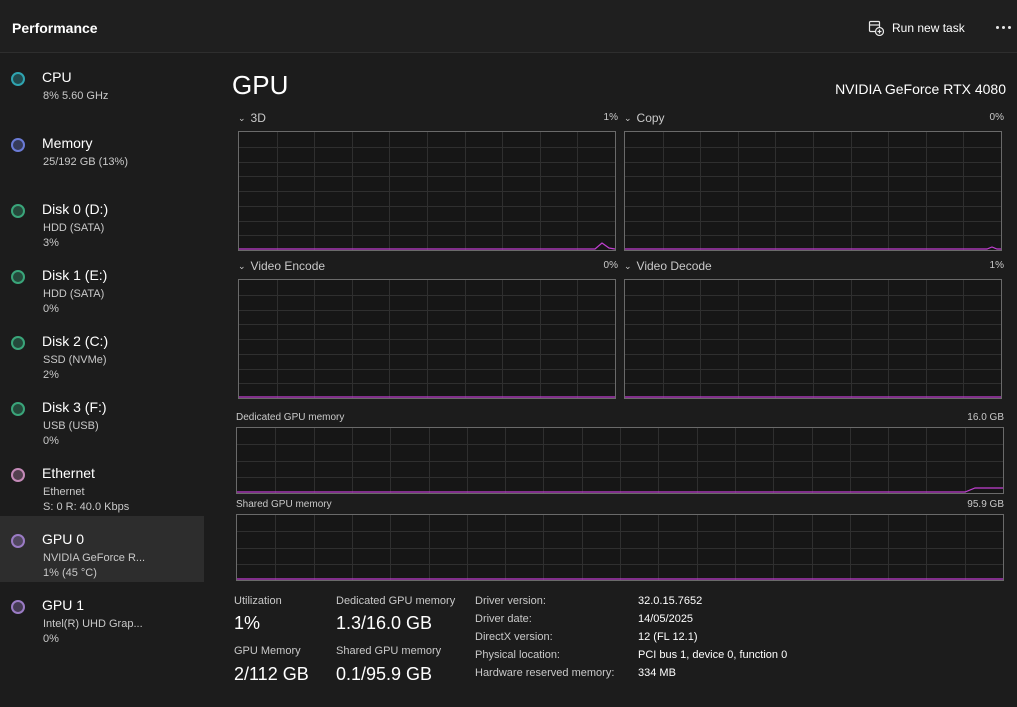 The width and height of the screenshot is (1017, 707). Describe the element at coordinates (503, 619) in the screenshot. I see `info-key: Driver date:` at that location.